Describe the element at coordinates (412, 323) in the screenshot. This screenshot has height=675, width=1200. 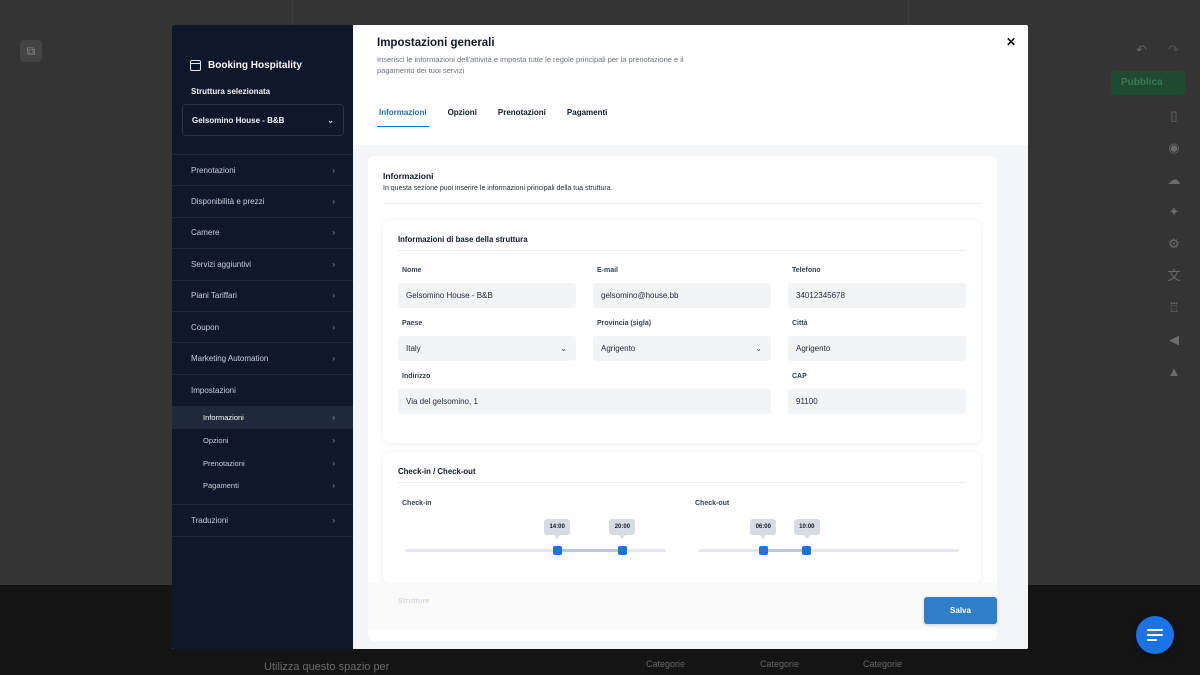
I see `field-label: Paese` at that location.